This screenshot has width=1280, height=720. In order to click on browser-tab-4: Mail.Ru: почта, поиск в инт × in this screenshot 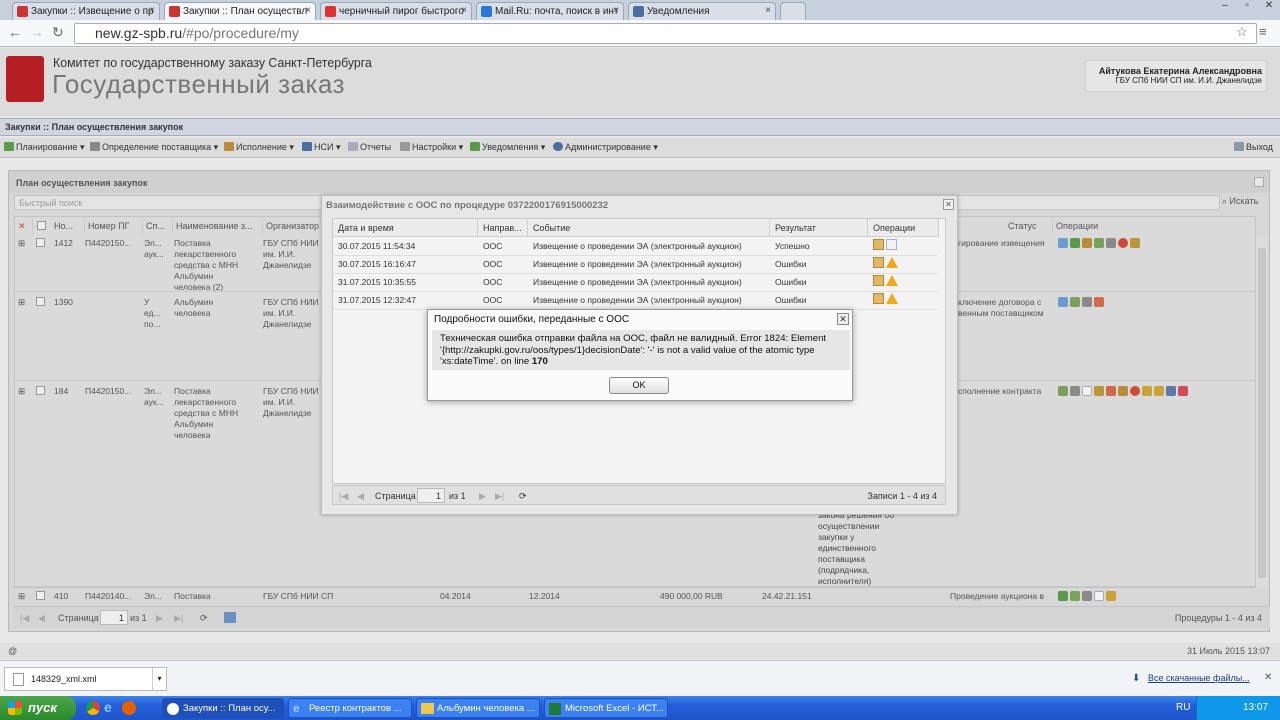, I will do `click(550, 11)`.